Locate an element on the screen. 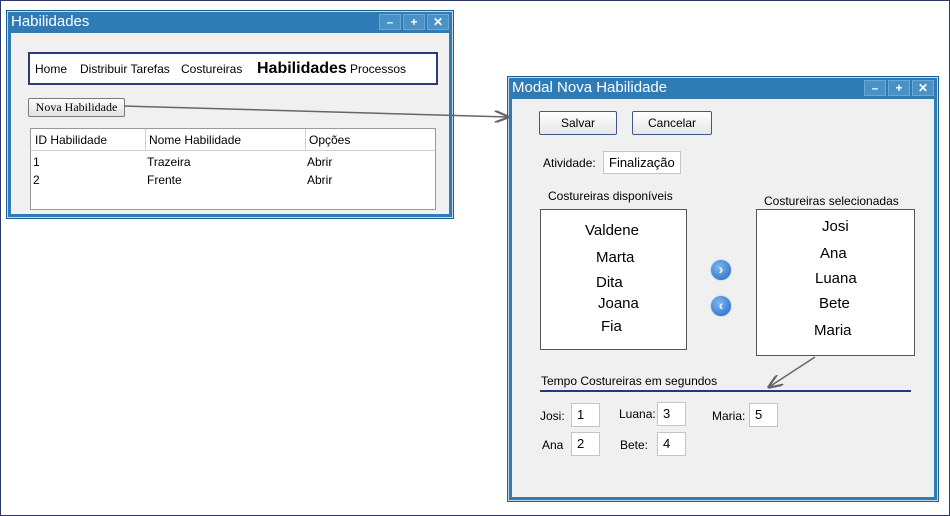 This screenshot has height=516, width=950. modal-link-arrow is located at coordinates (315, 111).